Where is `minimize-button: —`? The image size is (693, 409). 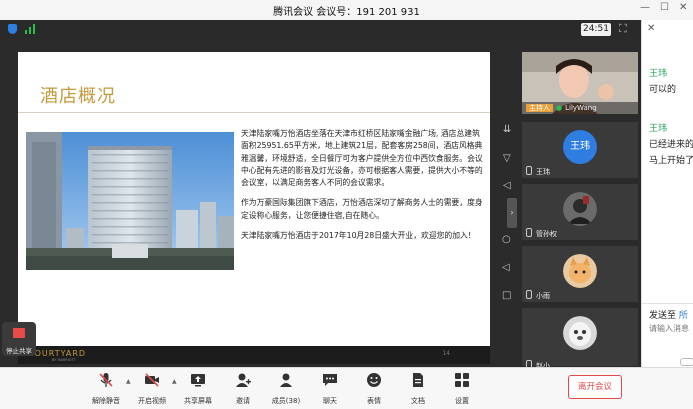 minimize-button: — is located at coordinates (645, 7).